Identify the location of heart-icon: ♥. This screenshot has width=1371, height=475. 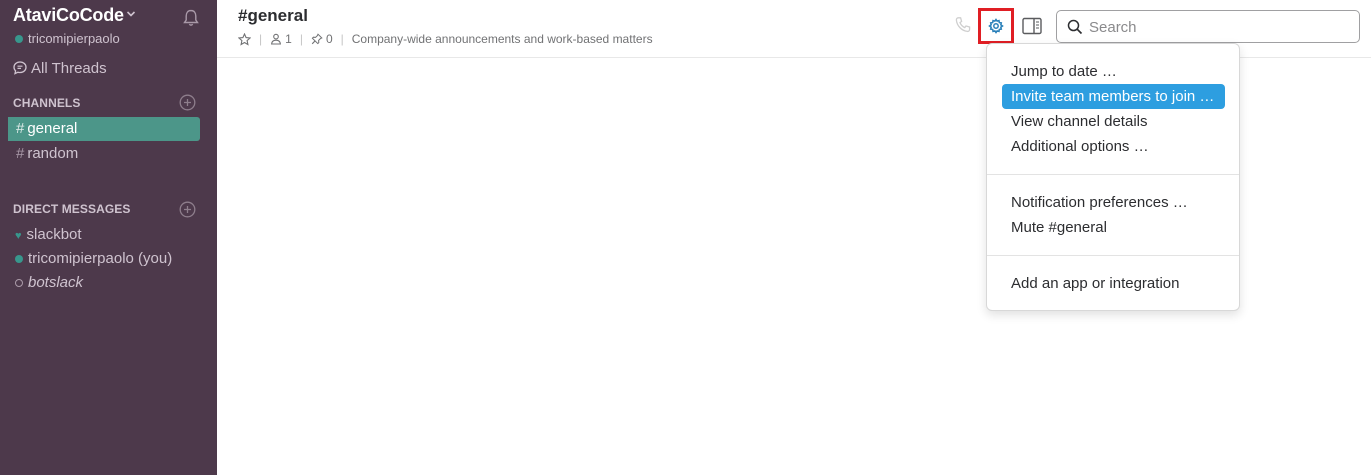
(18, 236).